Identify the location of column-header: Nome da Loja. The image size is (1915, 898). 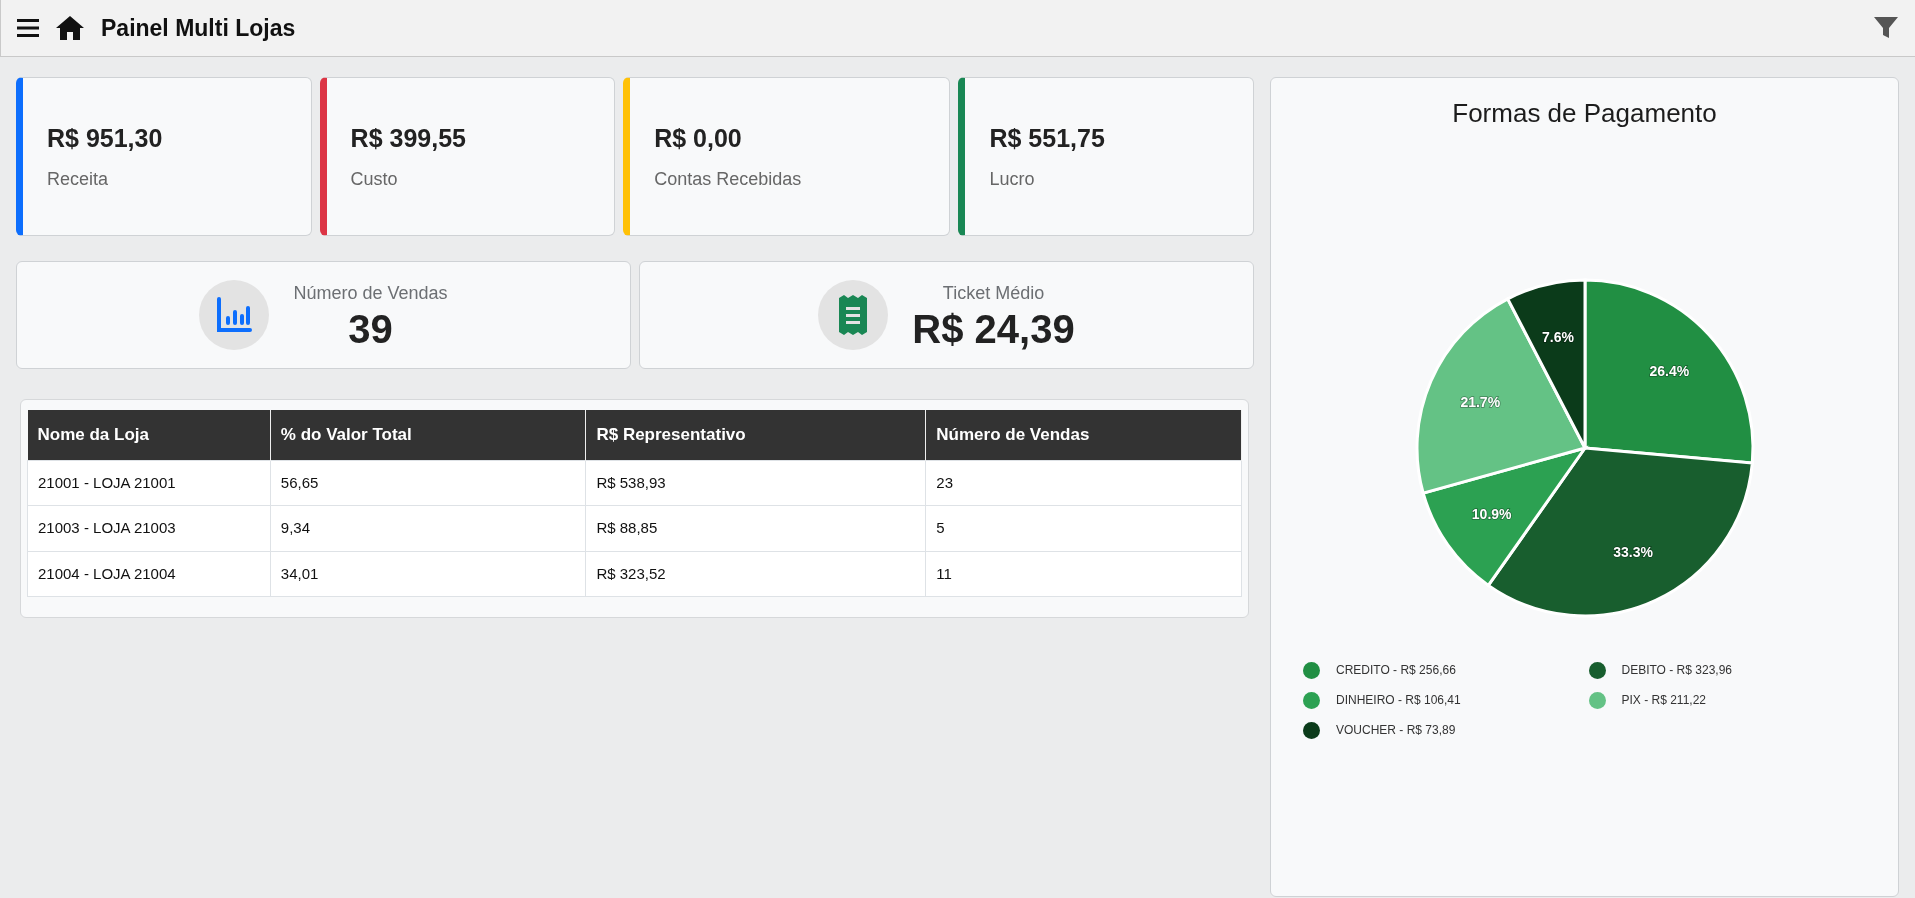
(149, 435).